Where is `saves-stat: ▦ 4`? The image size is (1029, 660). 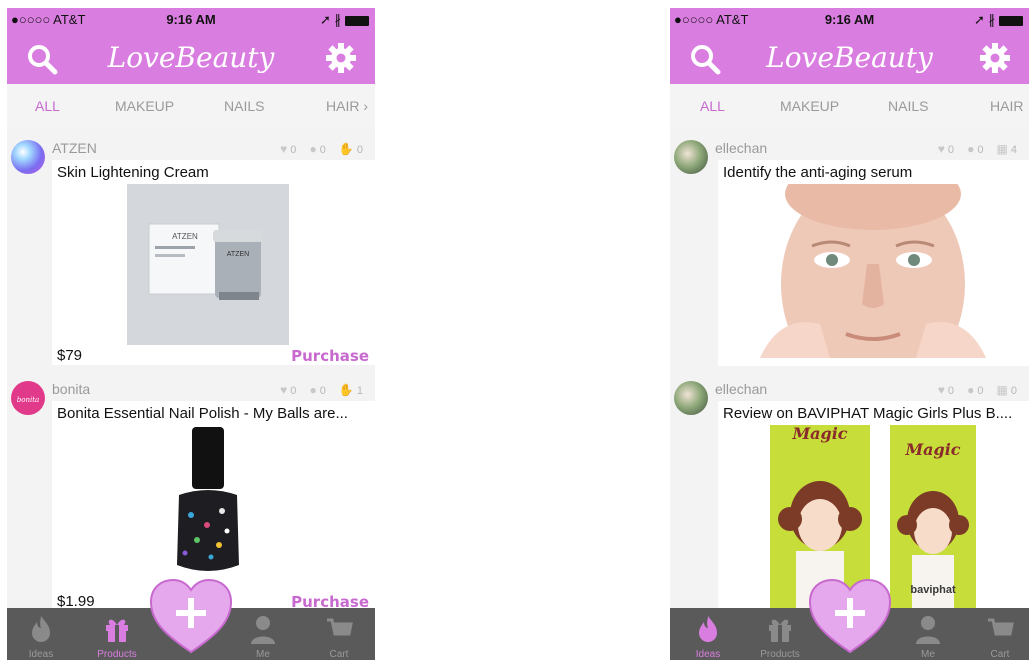
saves-stat: ▦ 4 is located at coordinates (1006, 149).